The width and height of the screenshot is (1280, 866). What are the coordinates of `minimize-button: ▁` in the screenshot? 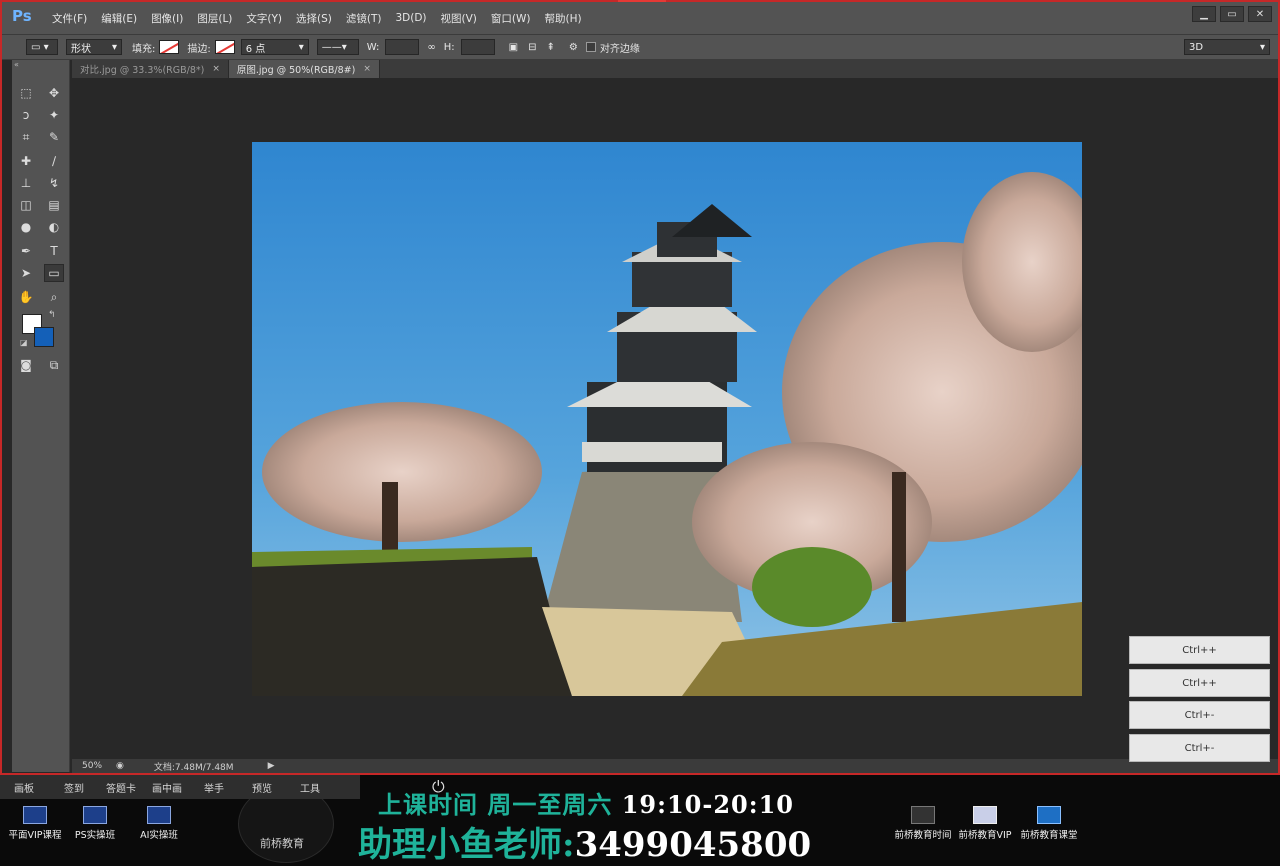 It's located at (1204, 14).